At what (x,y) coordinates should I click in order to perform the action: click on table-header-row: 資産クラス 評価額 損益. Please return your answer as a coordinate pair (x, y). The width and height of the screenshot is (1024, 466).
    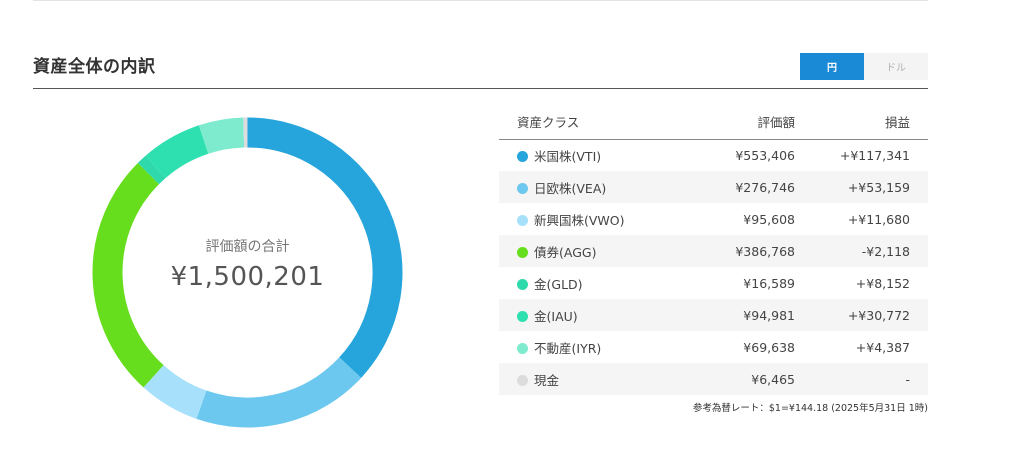
    Looking at the image, I should click on (713, 122).